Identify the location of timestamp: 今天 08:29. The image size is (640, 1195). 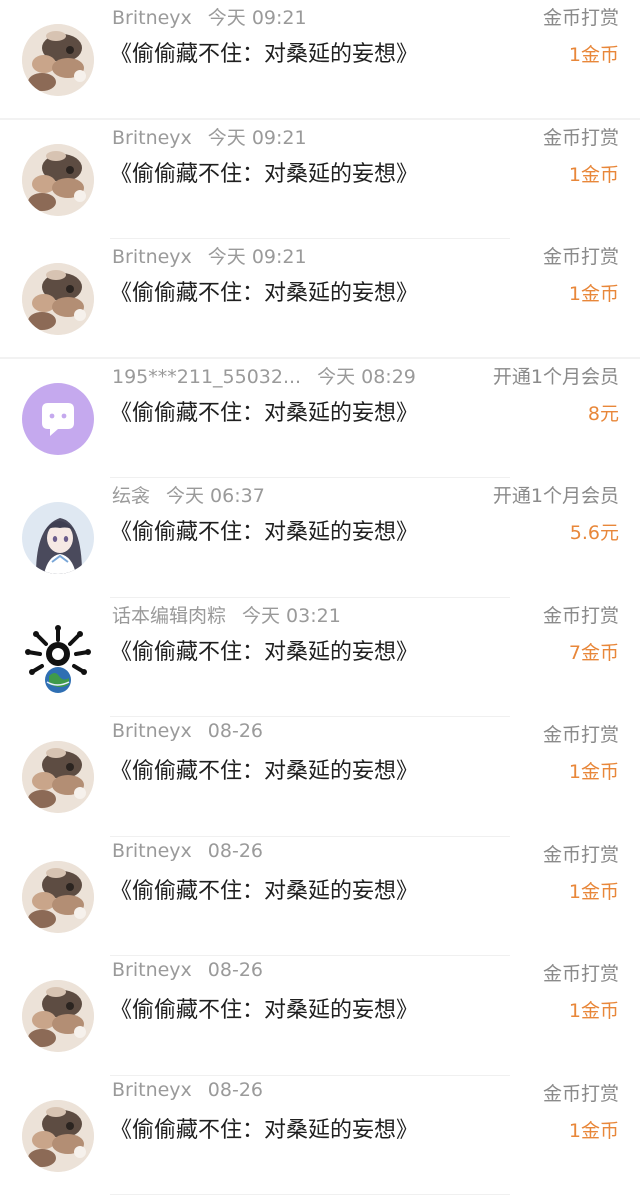
(366, 377).